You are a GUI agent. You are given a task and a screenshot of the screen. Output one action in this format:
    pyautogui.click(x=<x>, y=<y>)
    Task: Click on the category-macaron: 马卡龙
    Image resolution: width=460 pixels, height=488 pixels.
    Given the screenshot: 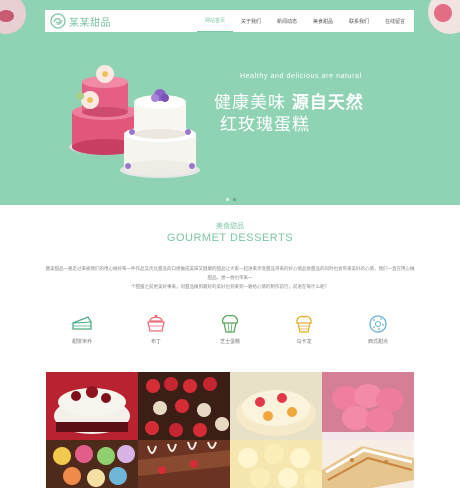 What is the action you would take?
    pyautogui.click(x=304, y=328)
    